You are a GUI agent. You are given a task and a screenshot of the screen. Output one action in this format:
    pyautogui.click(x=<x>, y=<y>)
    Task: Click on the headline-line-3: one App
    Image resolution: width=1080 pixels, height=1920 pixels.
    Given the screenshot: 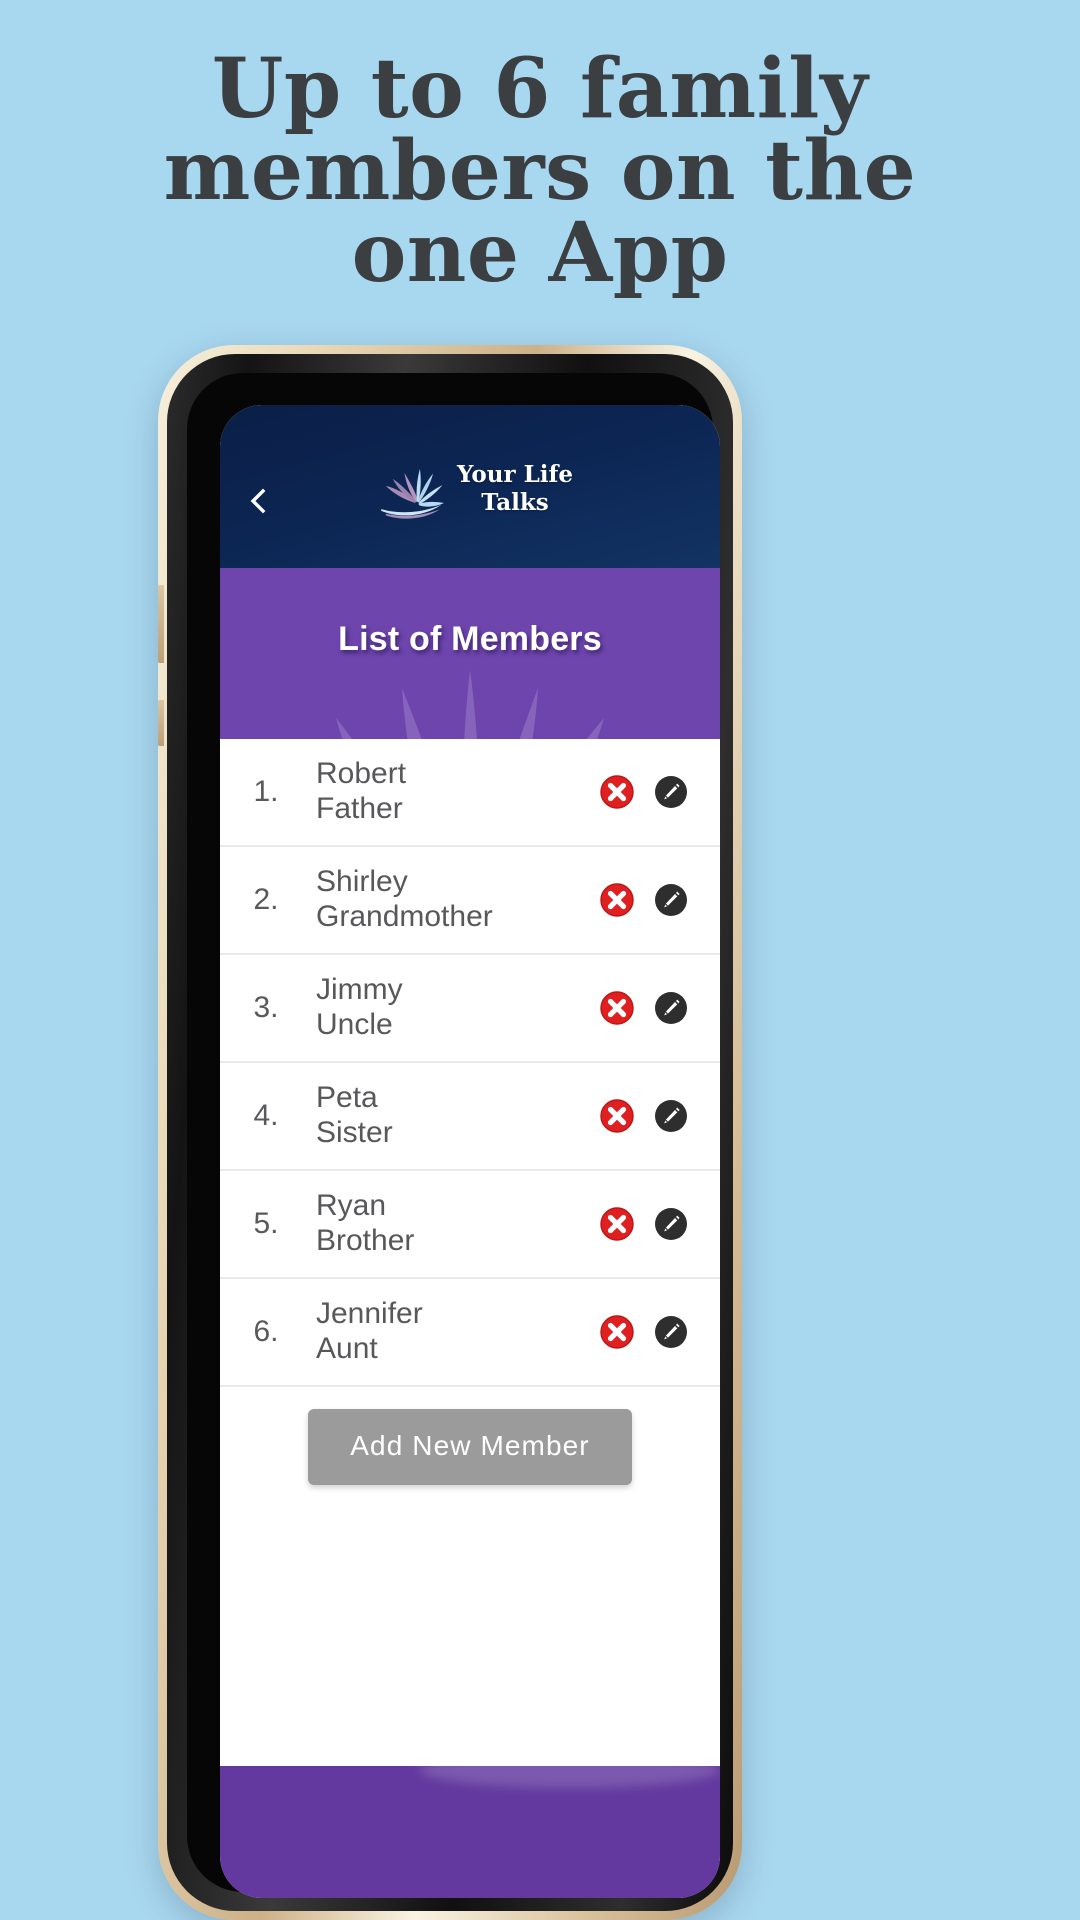 What is the action you would take?
    pyautogui.click(x=540, y=253)
    